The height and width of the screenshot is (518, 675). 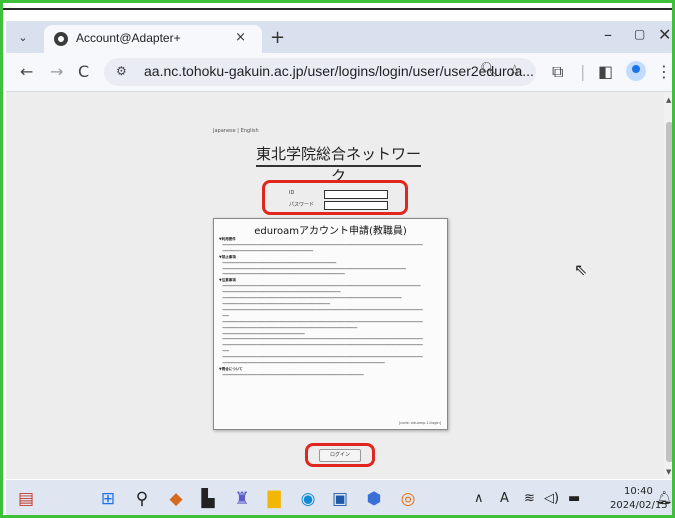 What do you see at coordinates (340, 455) in the screenshot?
I see `login-button: ログイン` at bounding box center [340, 455].